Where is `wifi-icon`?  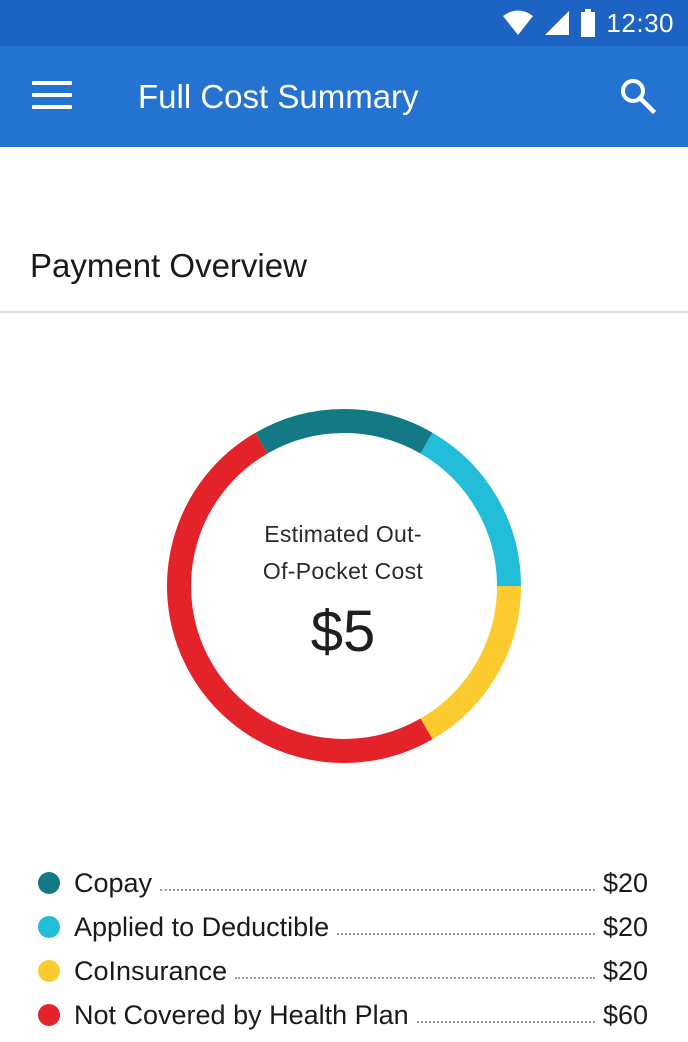
wifi-icon is located at coordinates (518, 22).